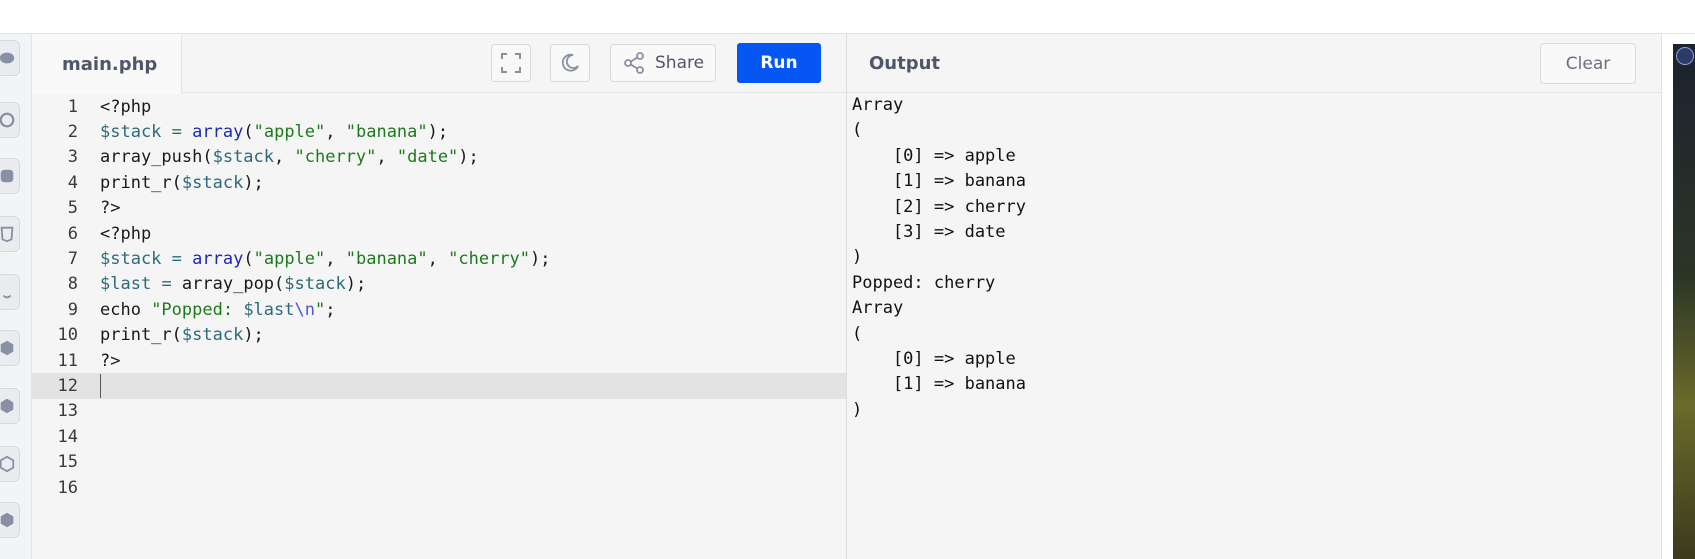 This screenshot has height=559, width=1695. What do you see at coordinates (156, 157) in the screenshot?
I see `code-token: array_push(` at bounding box center [156, 157].